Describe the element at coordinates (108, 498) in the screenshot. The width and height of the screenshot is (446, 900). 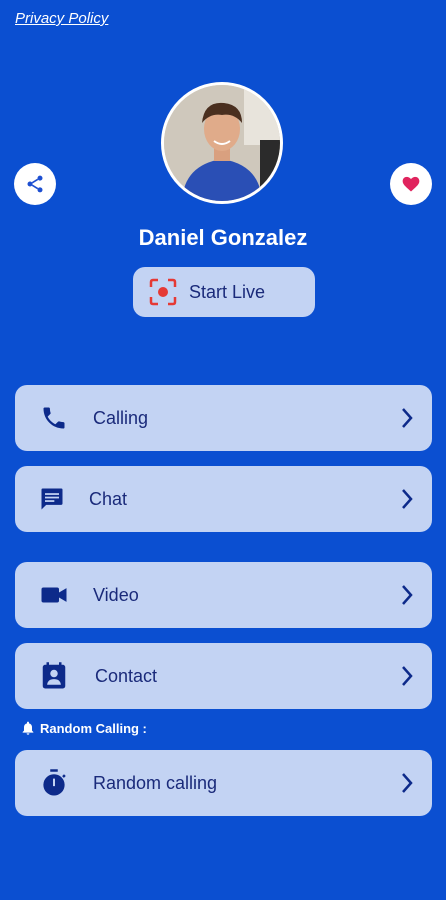
I see `chat-label: Chat` at that location.